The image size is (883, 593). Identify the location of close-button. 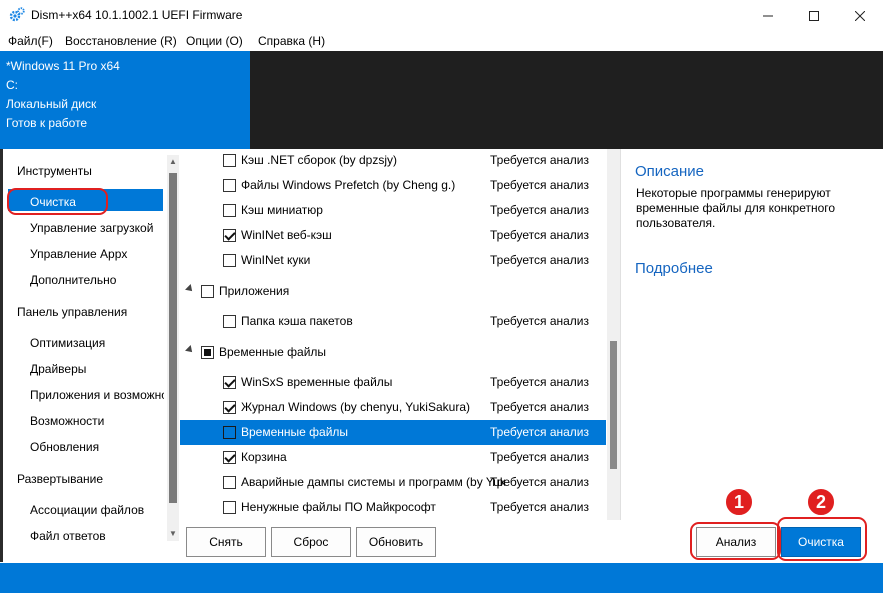
(860, 15).